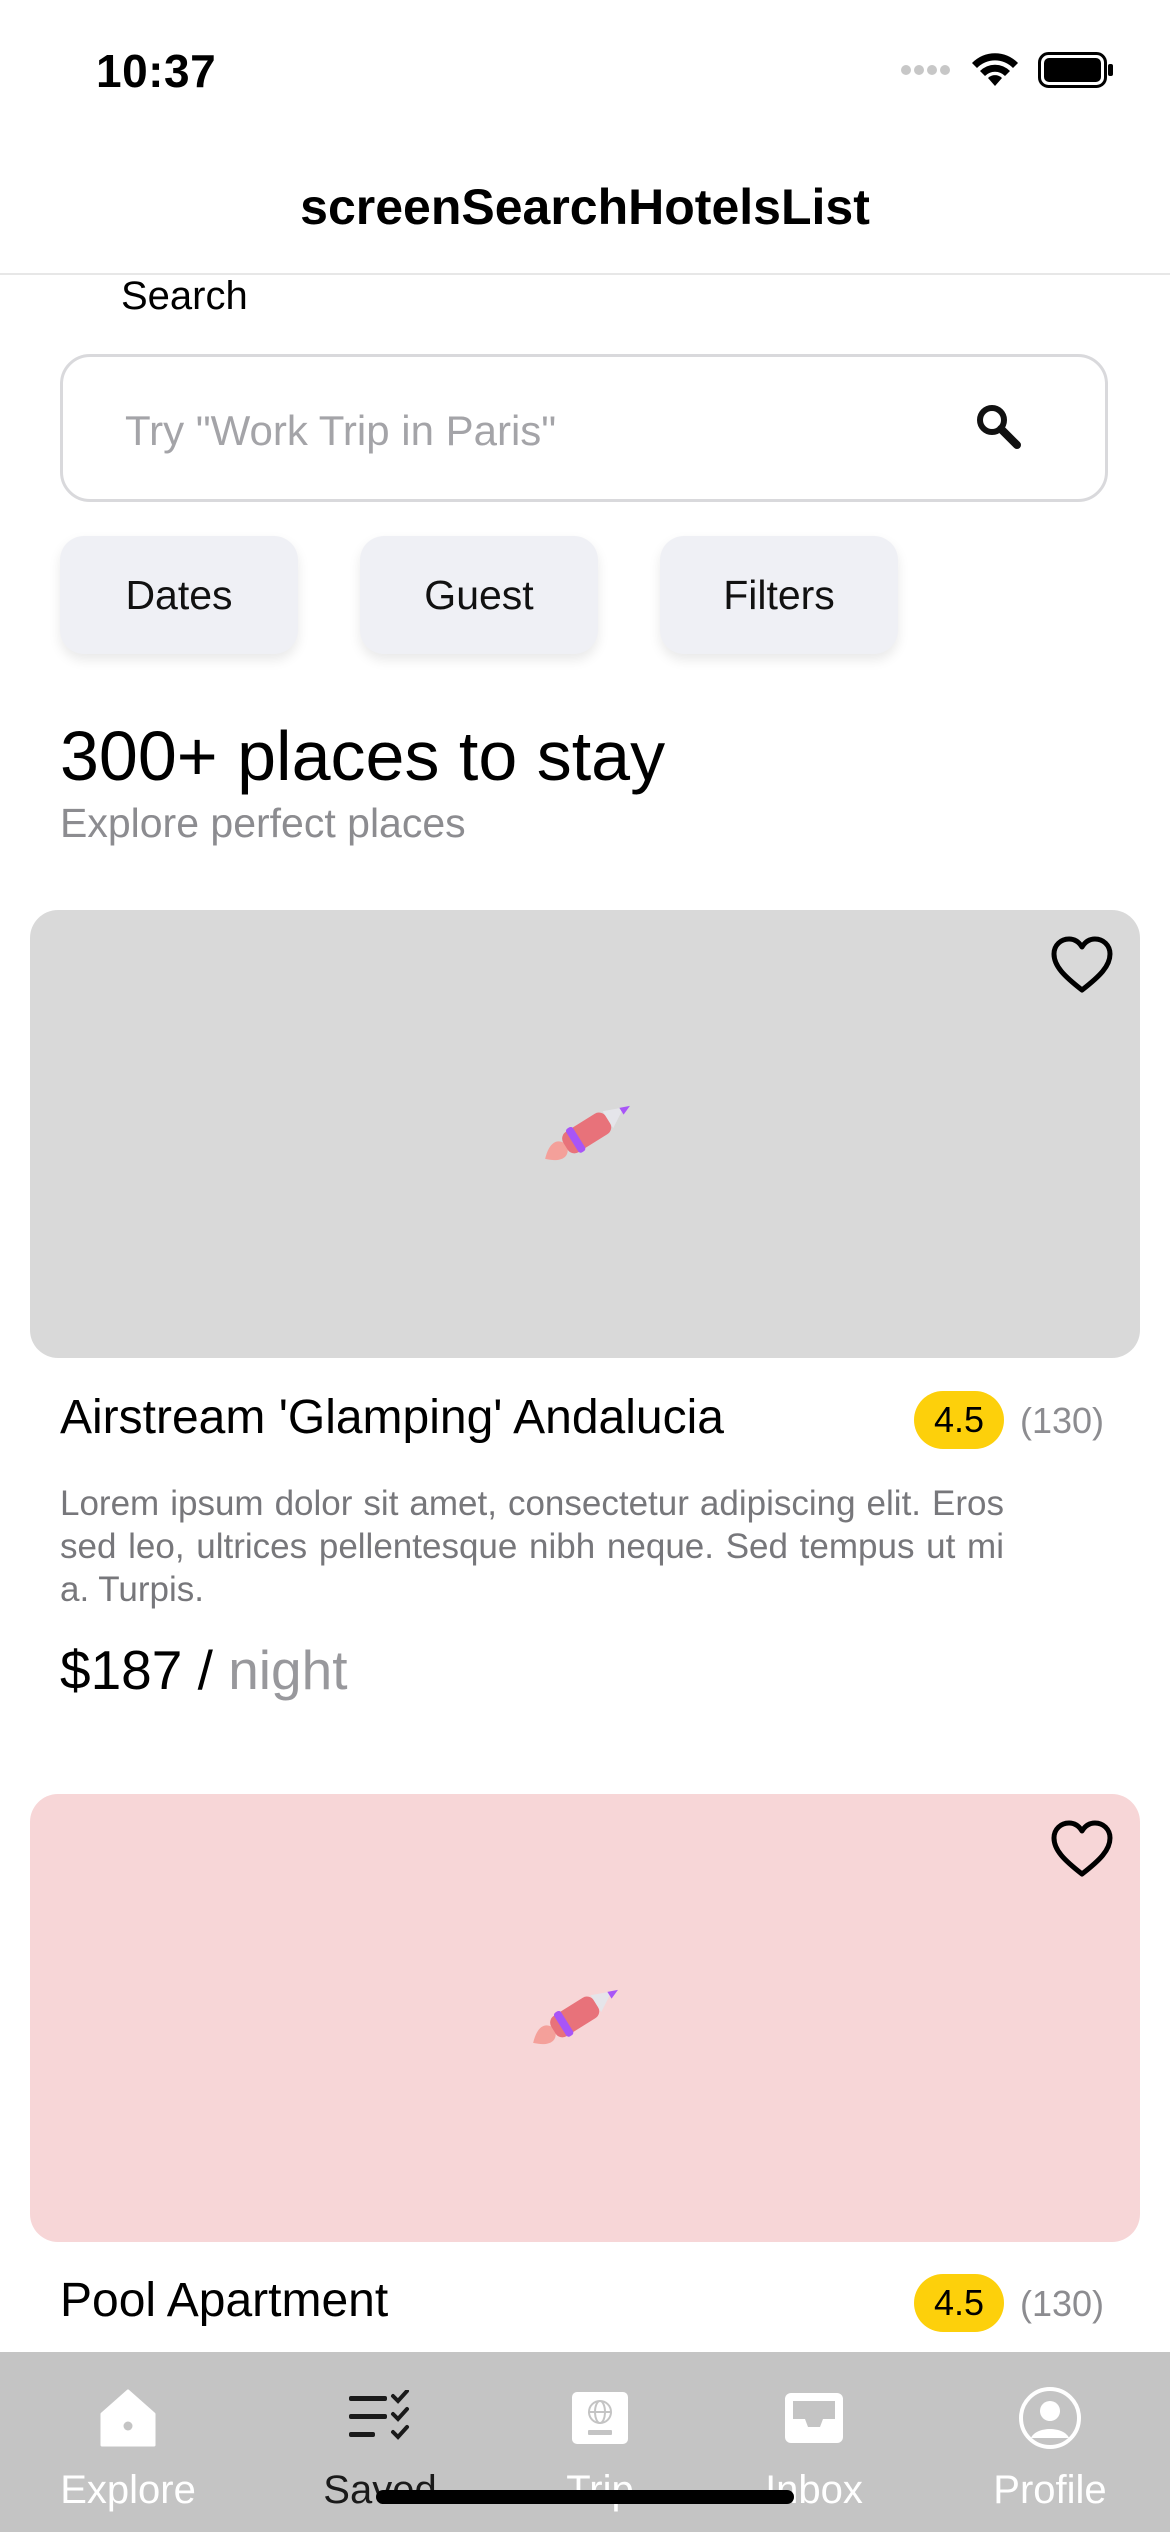  What do you see at coordinates (128, 2418) in the screenshot?
I see `home-icon` at bounding box center [128, 2418].